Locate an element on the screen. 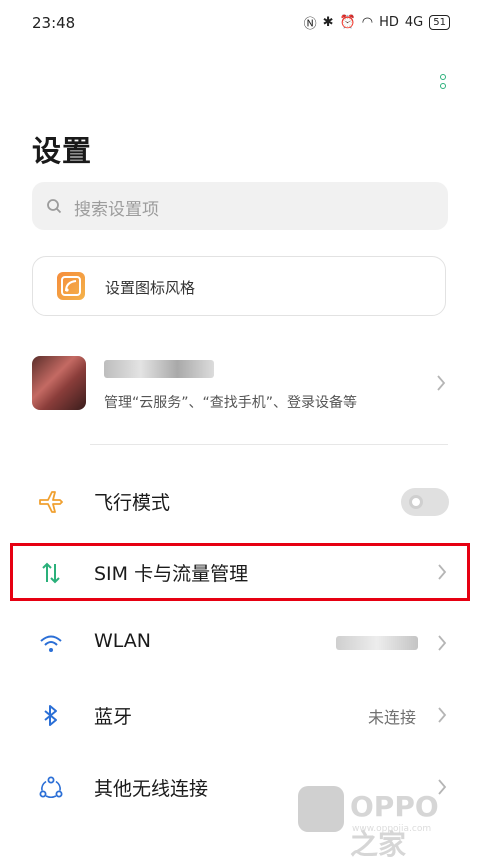  wifi-status-icon: ◠ is located at coordinates (367, 22).